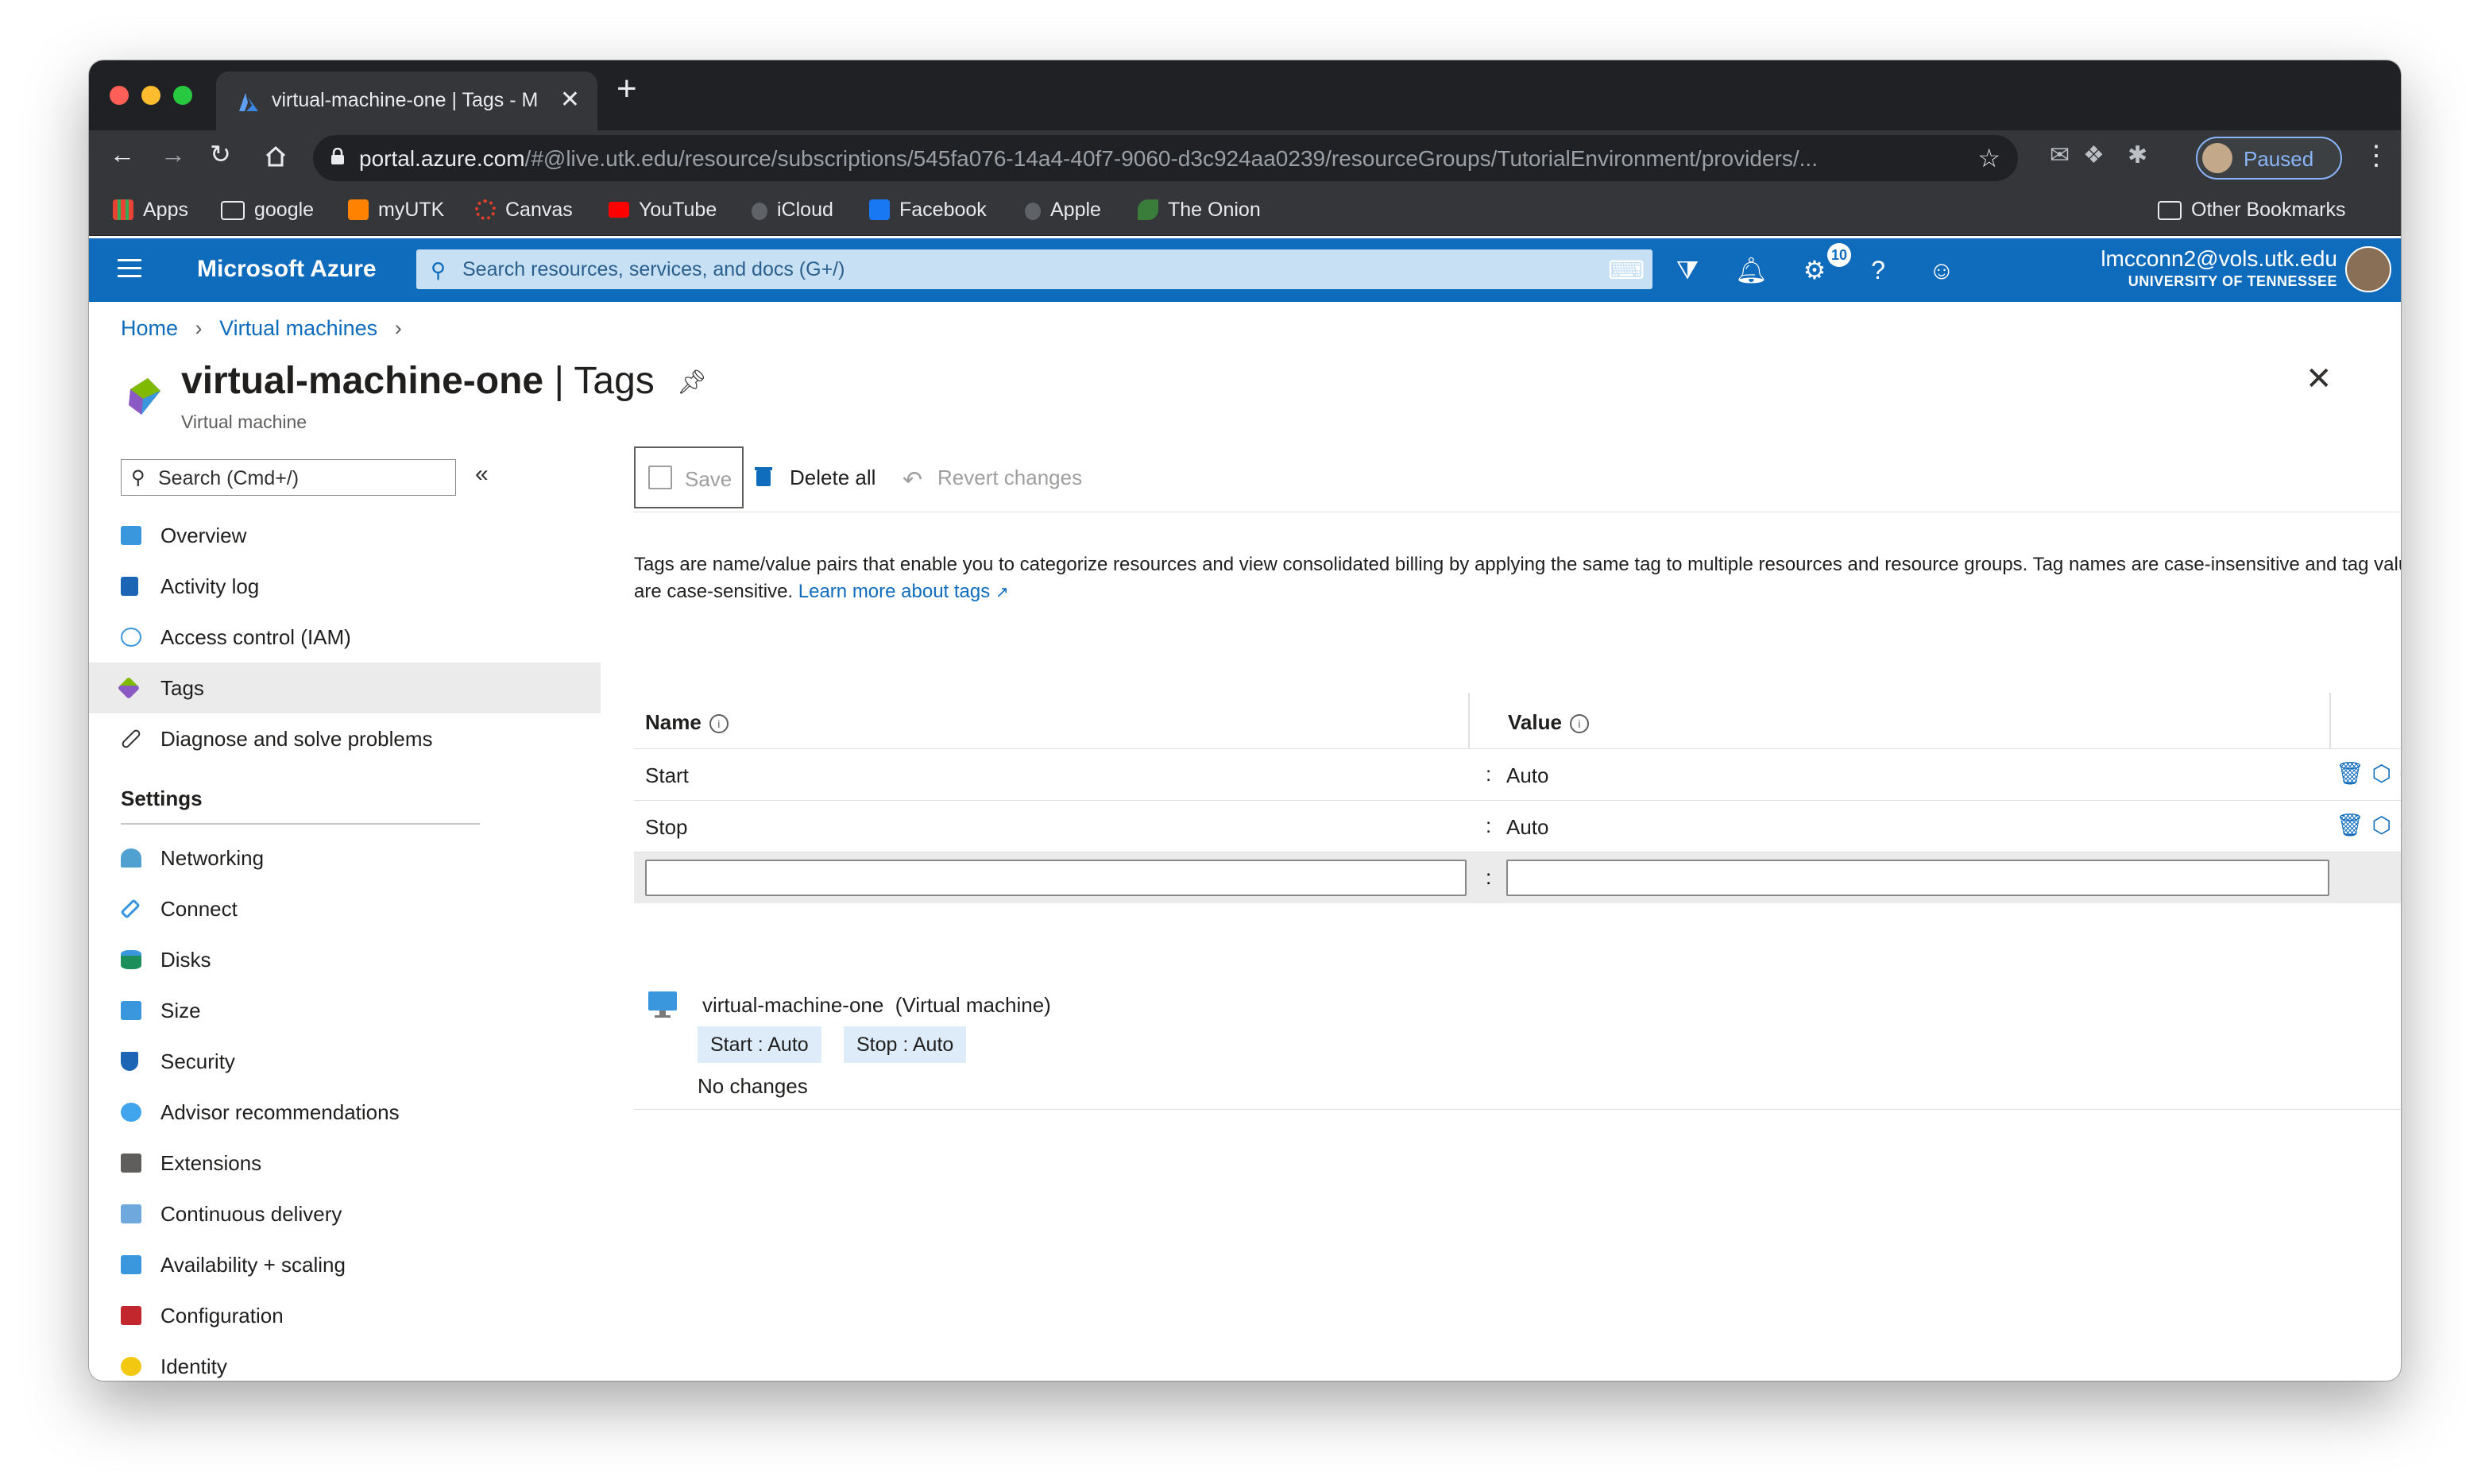  Describe the element at coordinates (244, 422) in the screenshot. I see `page-subtitle: Virtual machine` at that location.